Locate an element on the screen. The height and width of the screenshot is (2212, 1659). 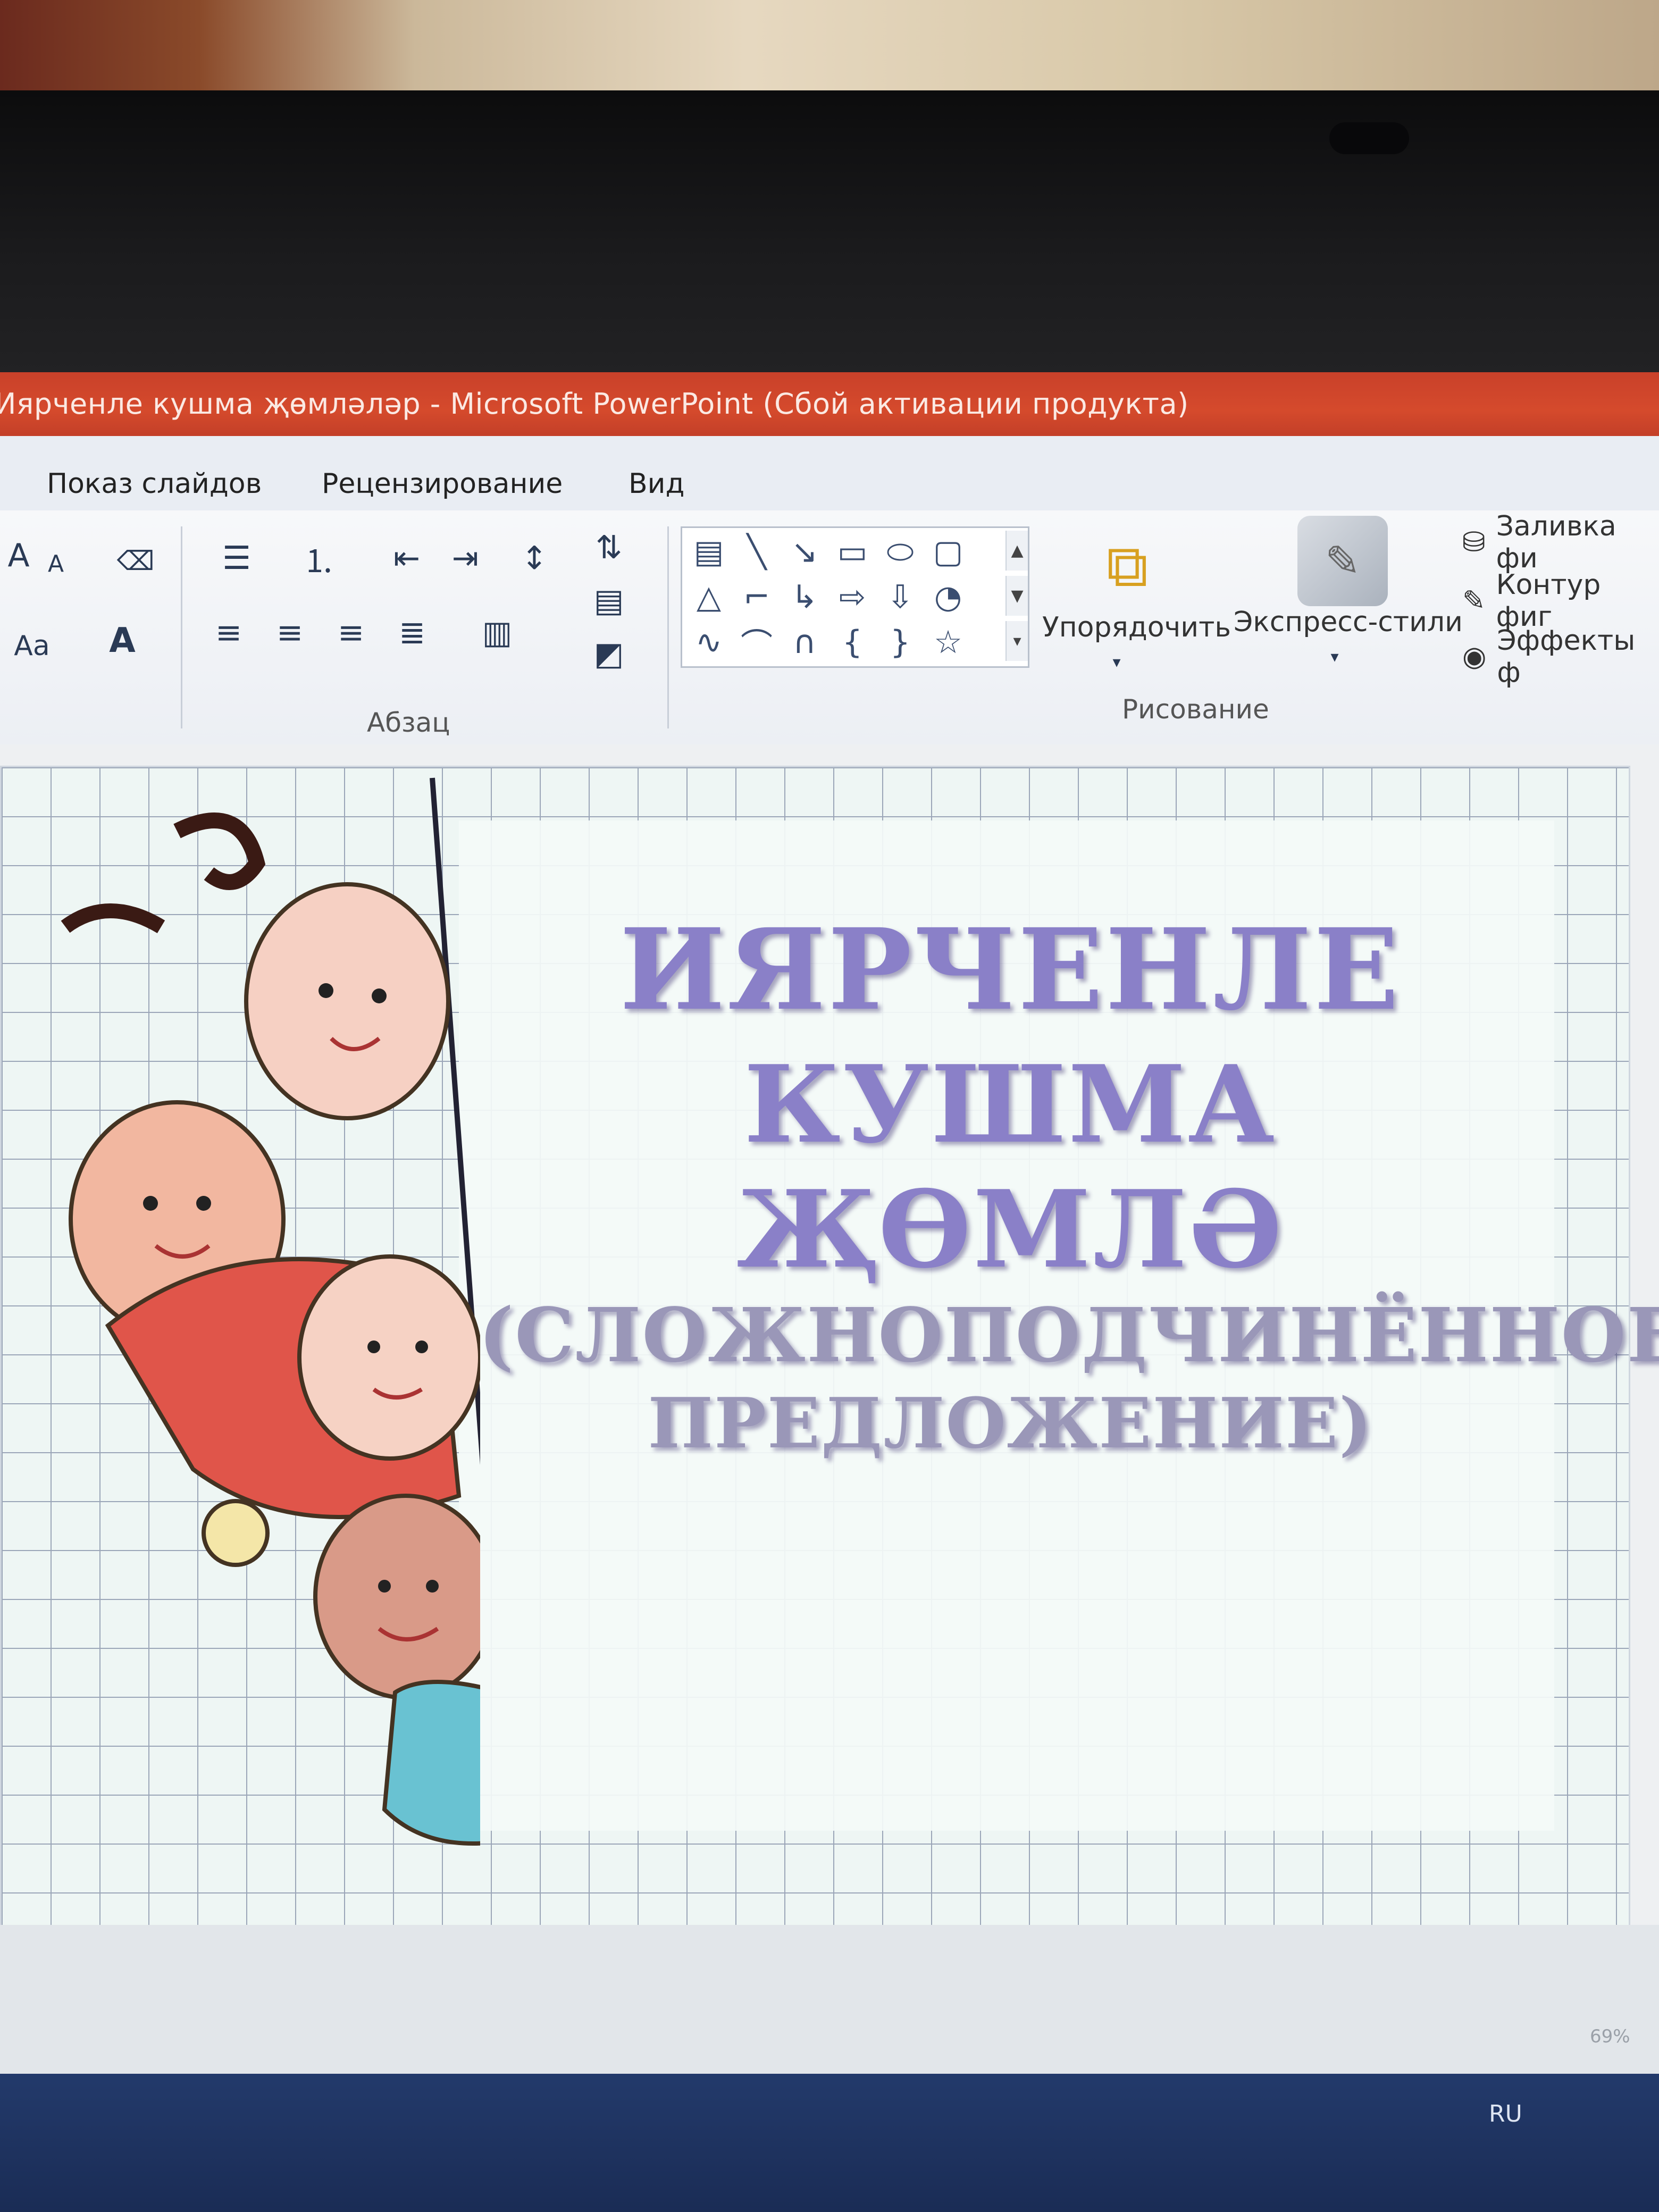
tab-review: Рецензирование is located at coordinates (442, 484).